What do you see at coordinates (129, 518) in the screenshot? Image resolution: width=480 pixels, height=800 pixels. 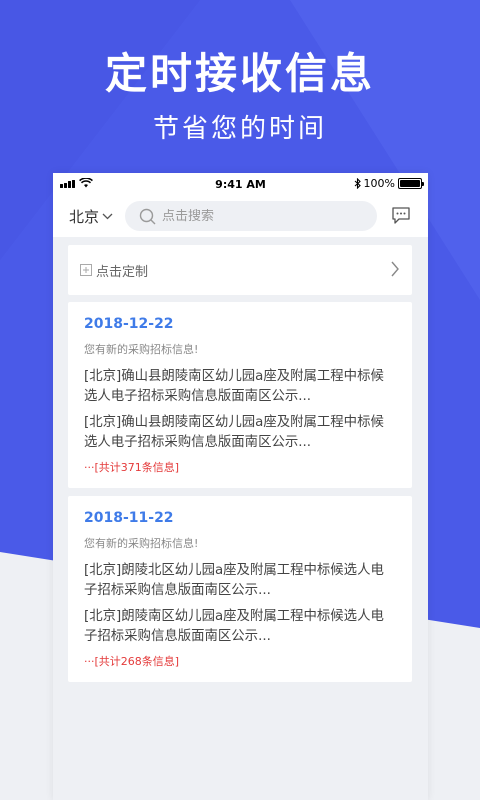 I see `card-date: 2018-11-22` at bounding box center [129, 518].